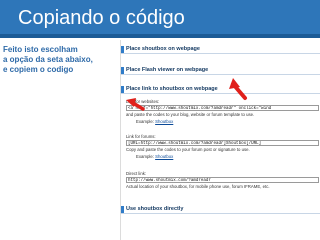 The height and width of the screenshot is (240, 320). I want to click on red-arrow-icon, so click(135, 104).